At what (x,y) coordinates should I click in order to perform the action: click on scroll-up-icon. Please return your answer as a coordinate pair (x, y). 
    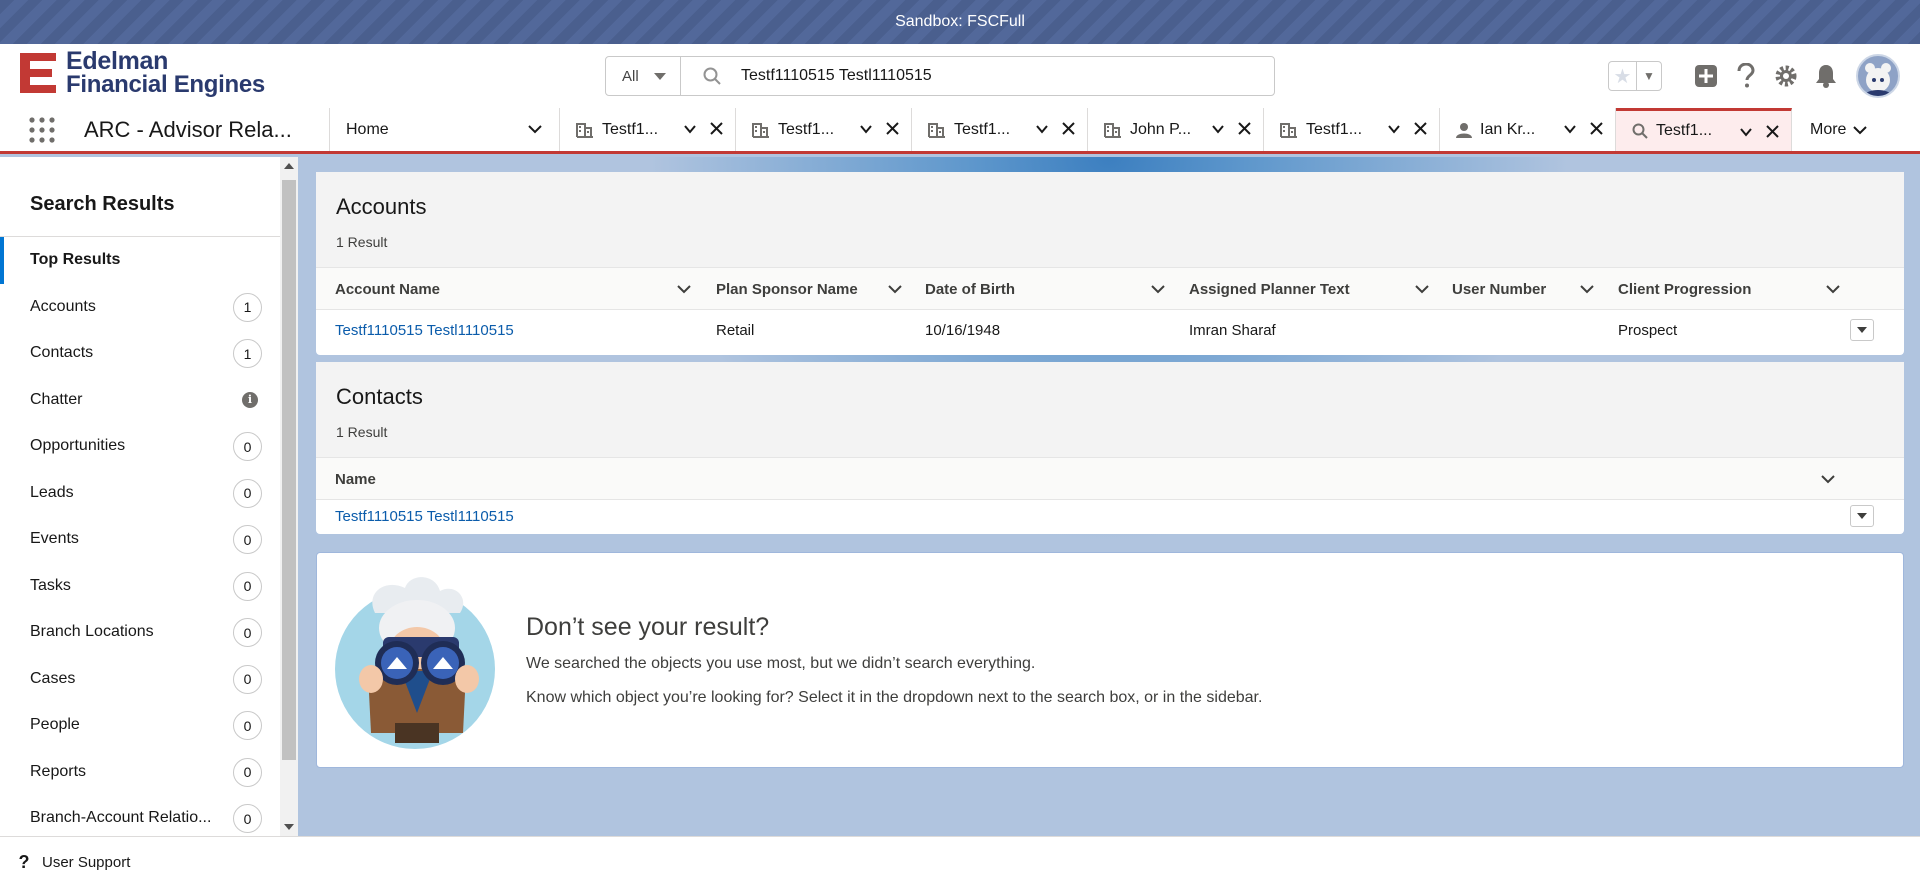
    Looking at the image, I should click on (289, 166).